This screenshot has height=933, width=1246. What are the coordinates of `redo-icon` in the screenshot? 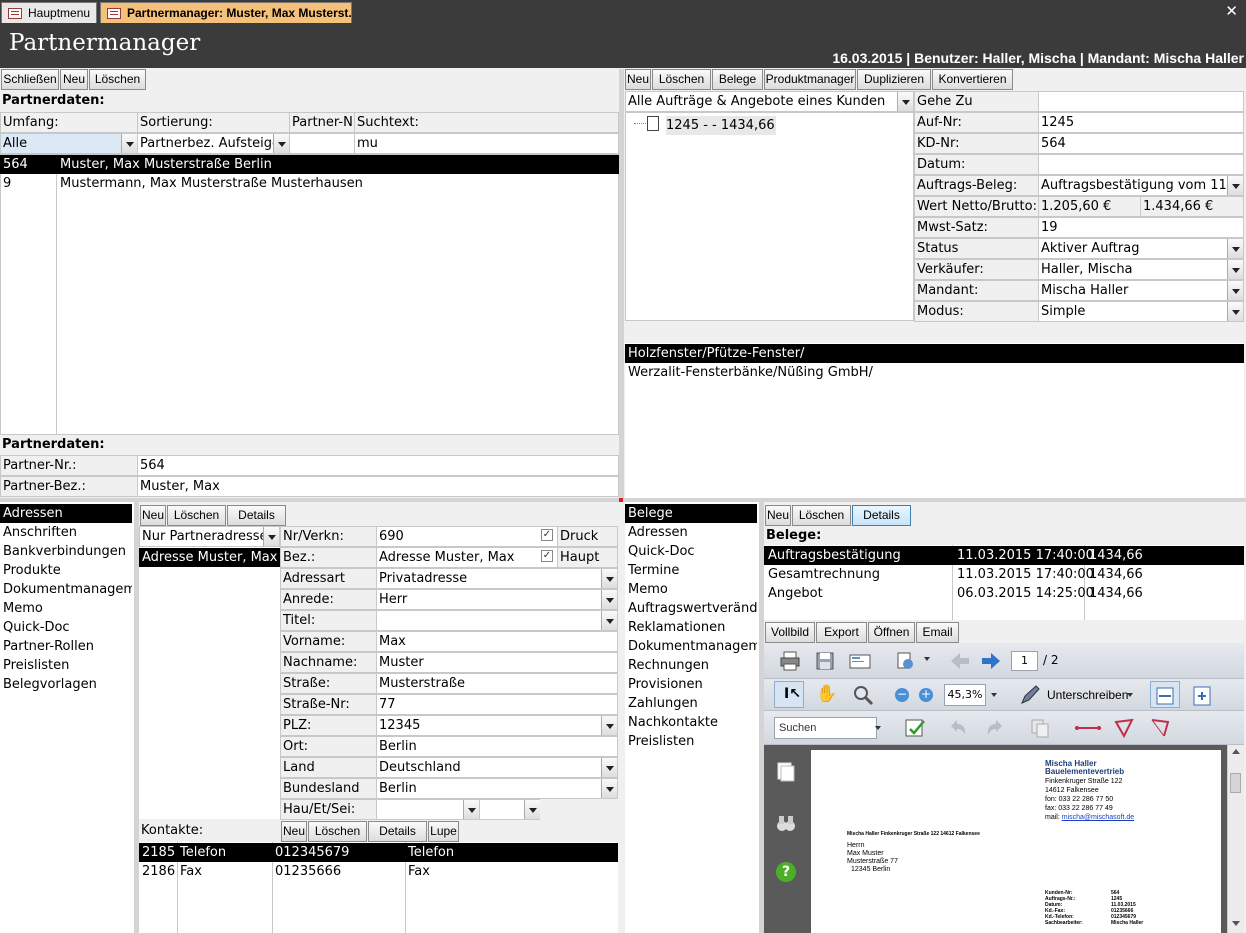 It's located at (995, 728).